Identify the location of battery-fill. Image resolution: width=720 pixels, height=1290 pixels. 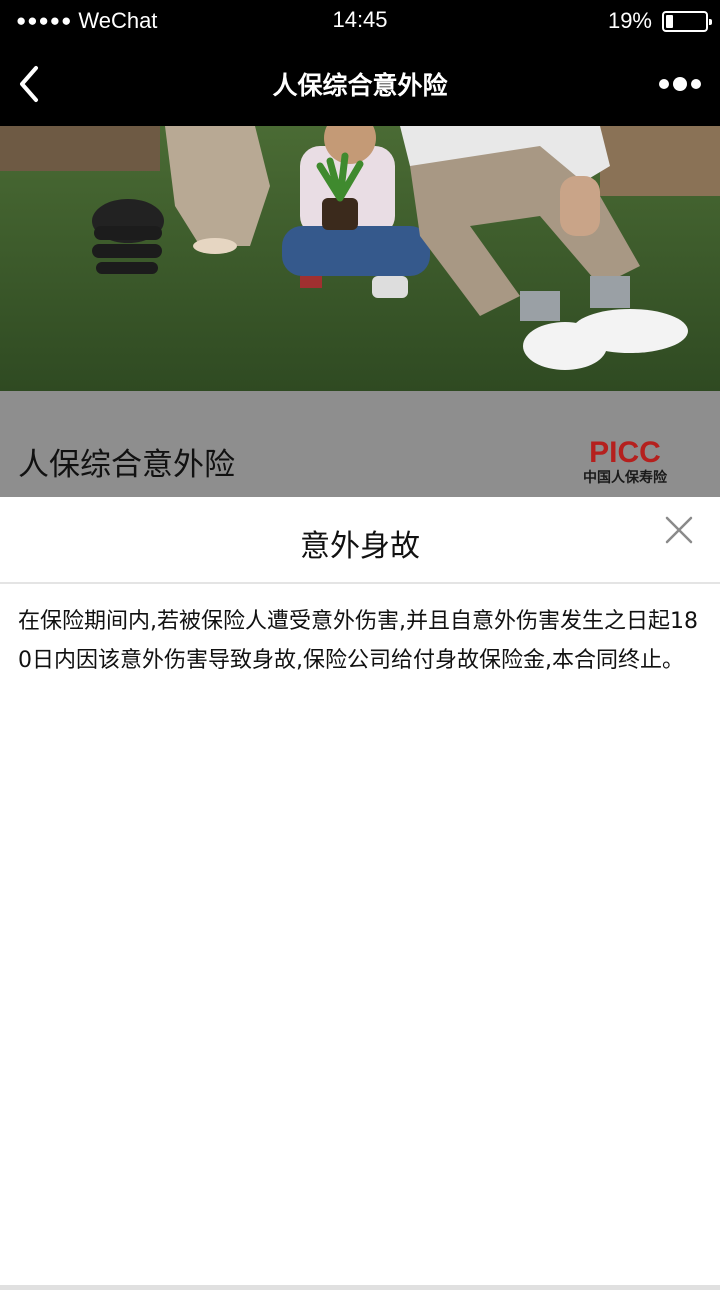
(669, 21).